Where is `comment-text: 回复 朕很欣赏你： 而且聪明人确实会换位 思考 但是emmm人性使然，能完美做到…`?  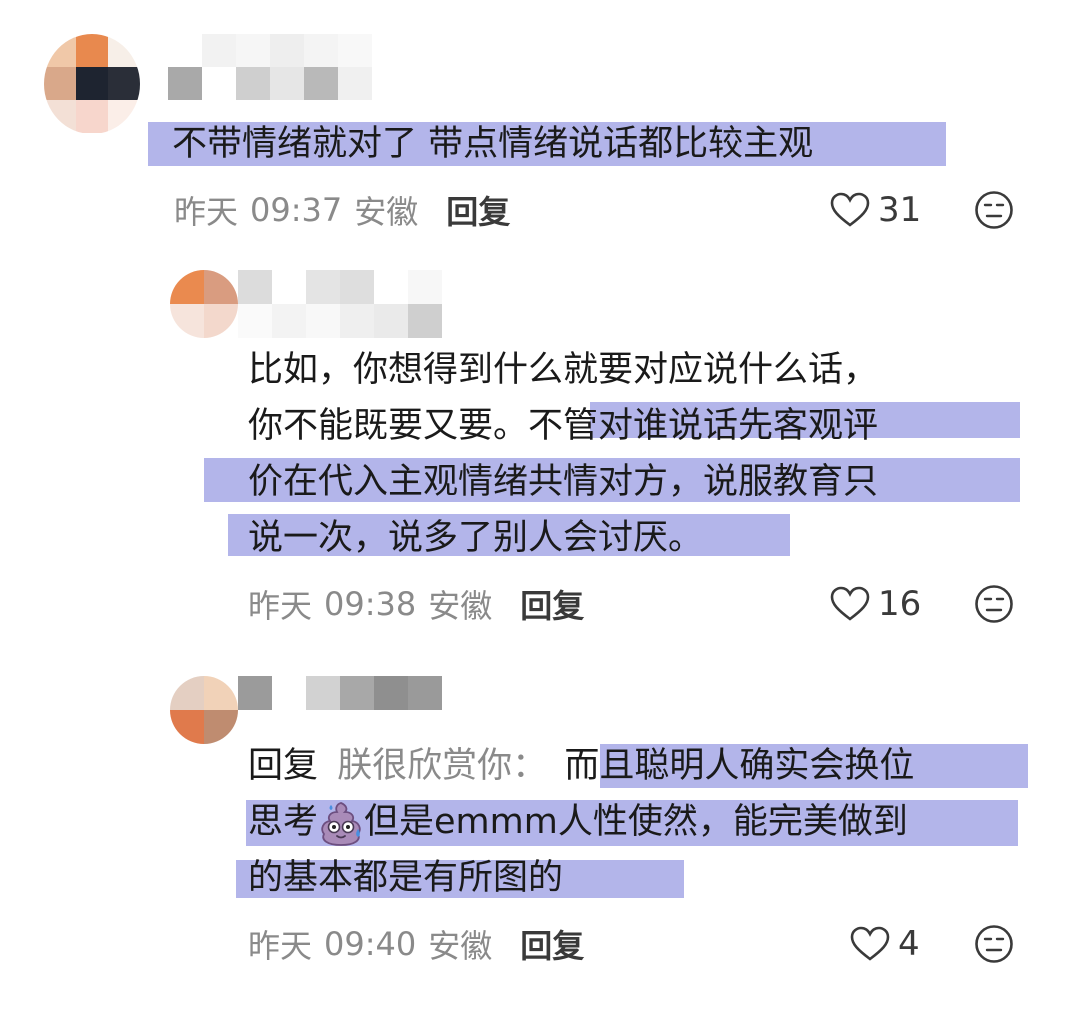
comment-text: 回复 朕很欣赏你： 而且聪明人确实会换位 思考 但是emmm人性使然，能完美做到… is located at coordinates (581, 822).